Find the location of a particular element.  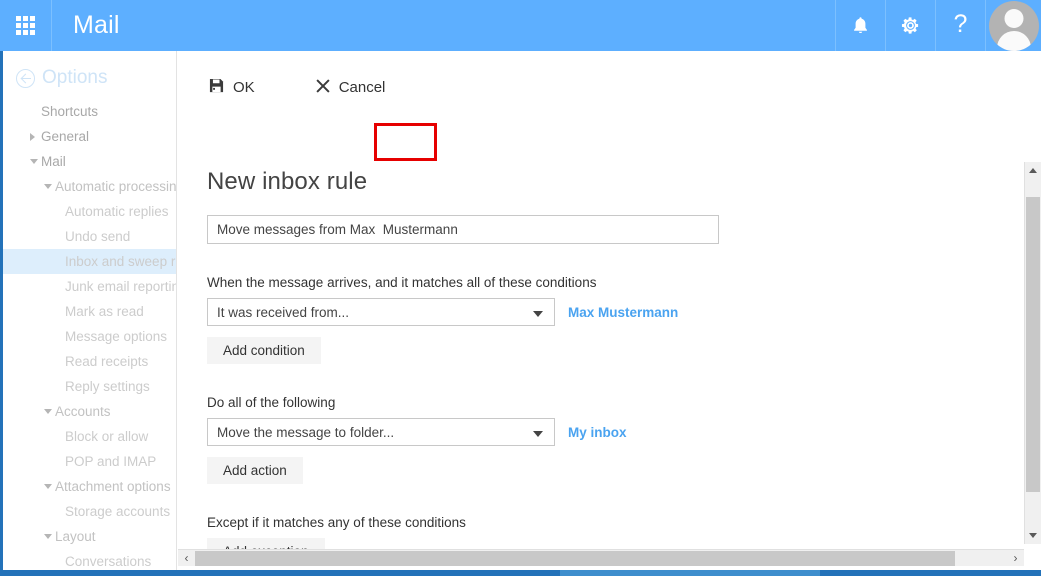

sidebar-item-label: Automatic processing is located at coordinates (116, 186).